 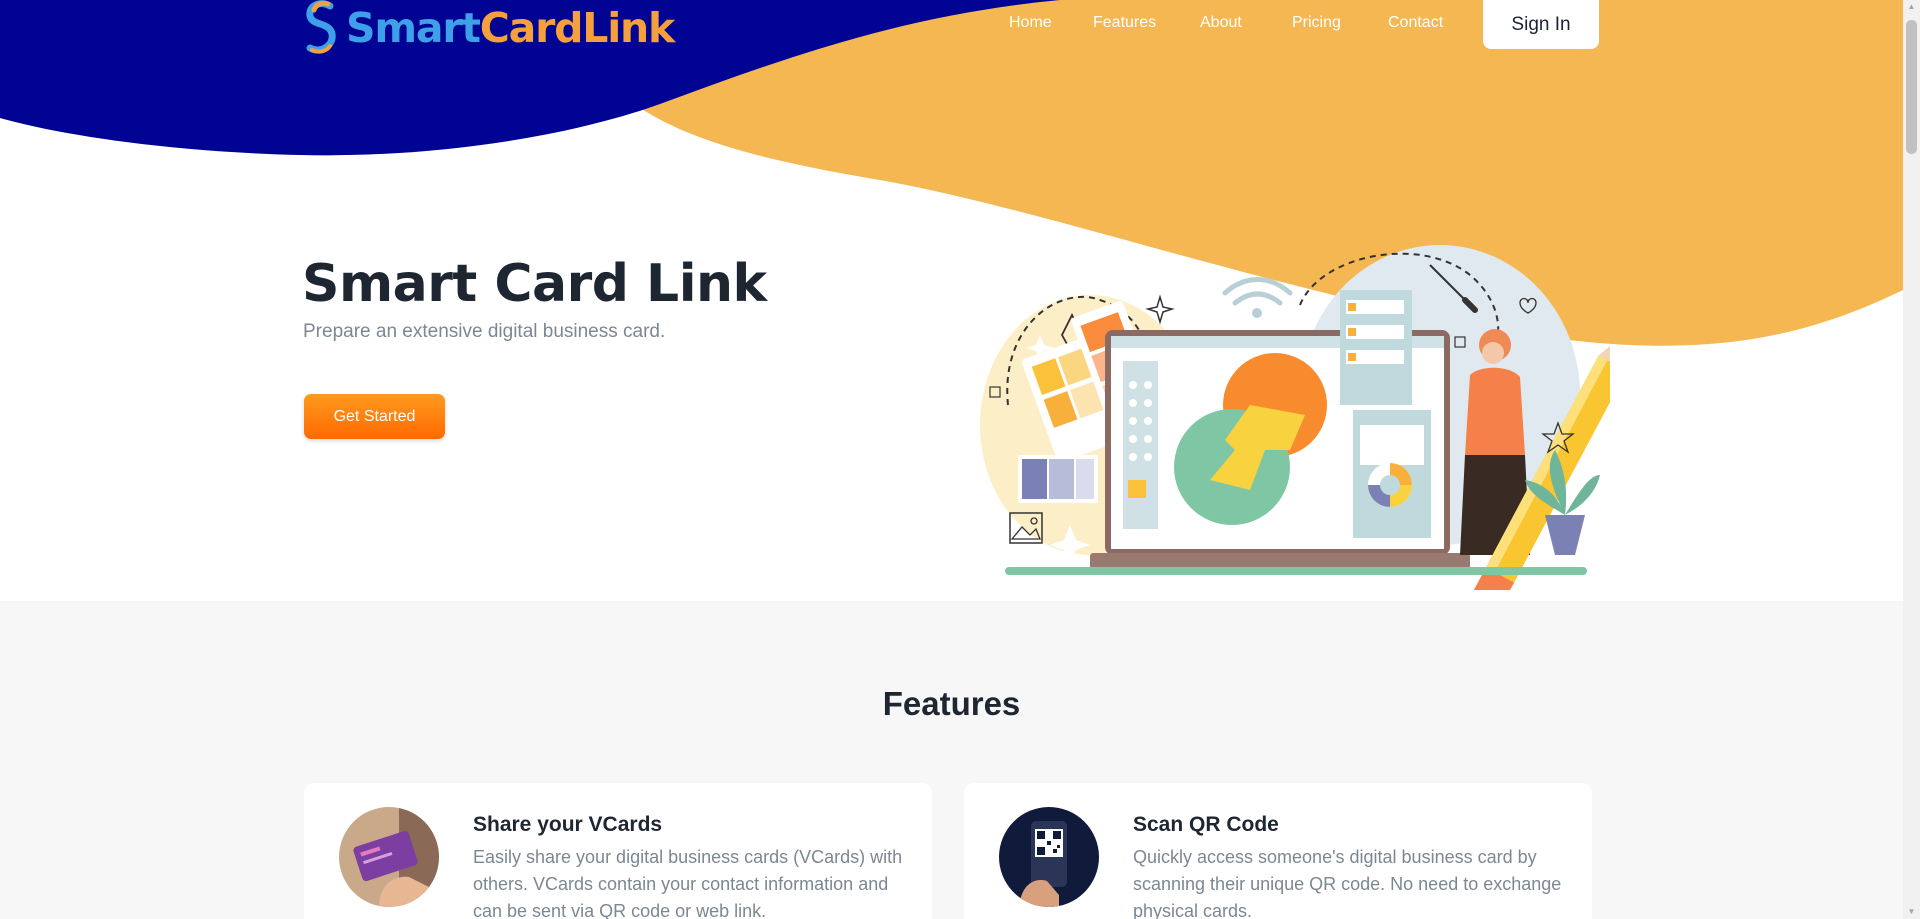 I want to click on brand-name: SmartCardLink, so click(x=510, y=28).